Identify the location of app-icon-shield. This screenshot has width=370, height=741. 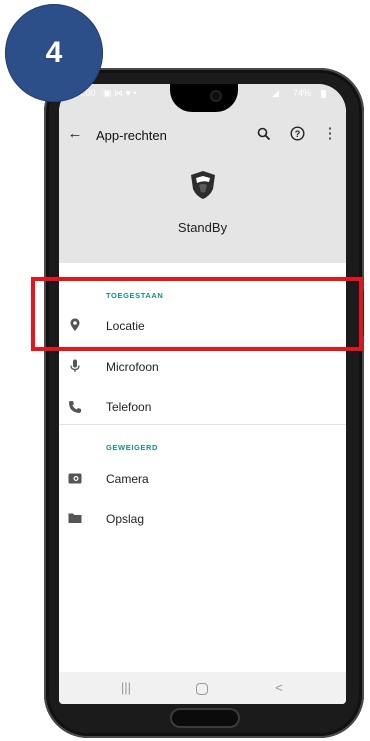
(203, 185).